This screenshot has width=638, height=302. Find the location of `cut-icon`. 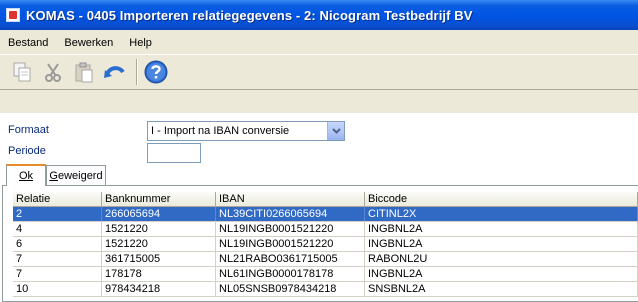

cut-icon is located at coordinates (53, 72).